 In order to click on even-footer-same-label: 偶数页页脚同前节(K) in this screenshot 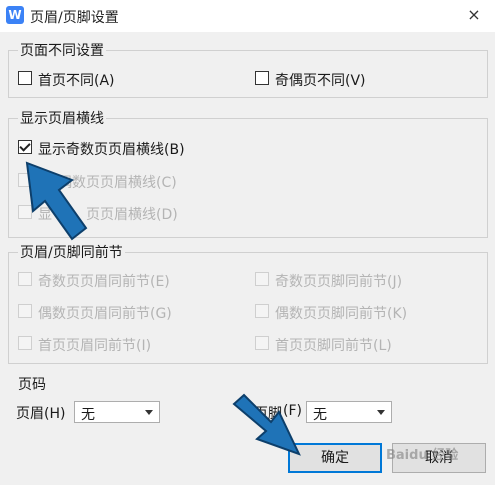, I will do `click(341, 314)`.